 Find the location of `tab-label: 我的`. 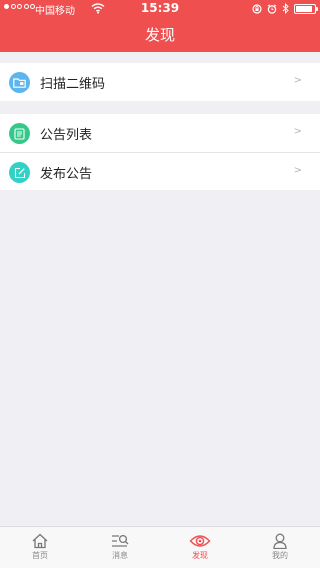

tab-label: 我的 is located at coordinates (280, 555).